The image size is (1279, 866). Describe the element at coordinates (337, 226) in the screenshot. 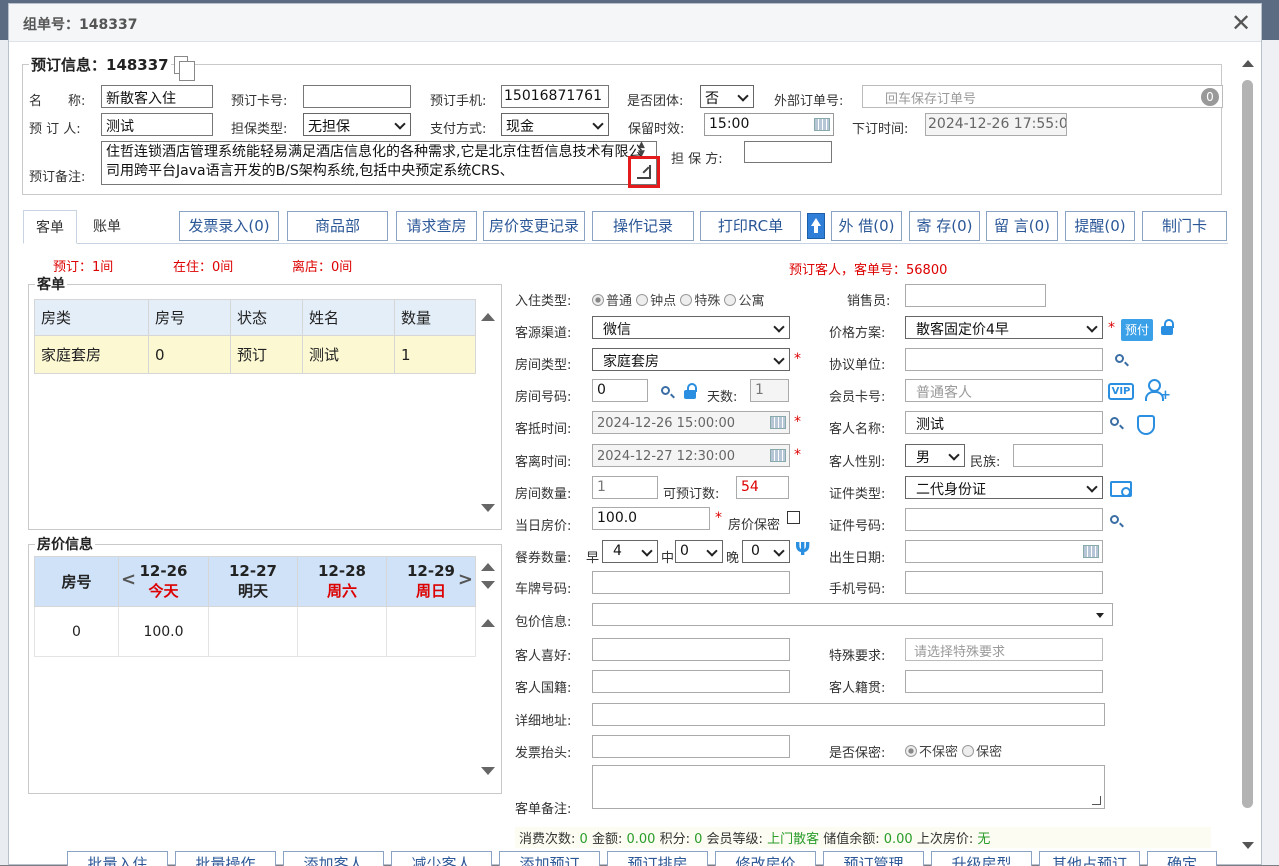

I see `goods-button: 商品部` at that location.